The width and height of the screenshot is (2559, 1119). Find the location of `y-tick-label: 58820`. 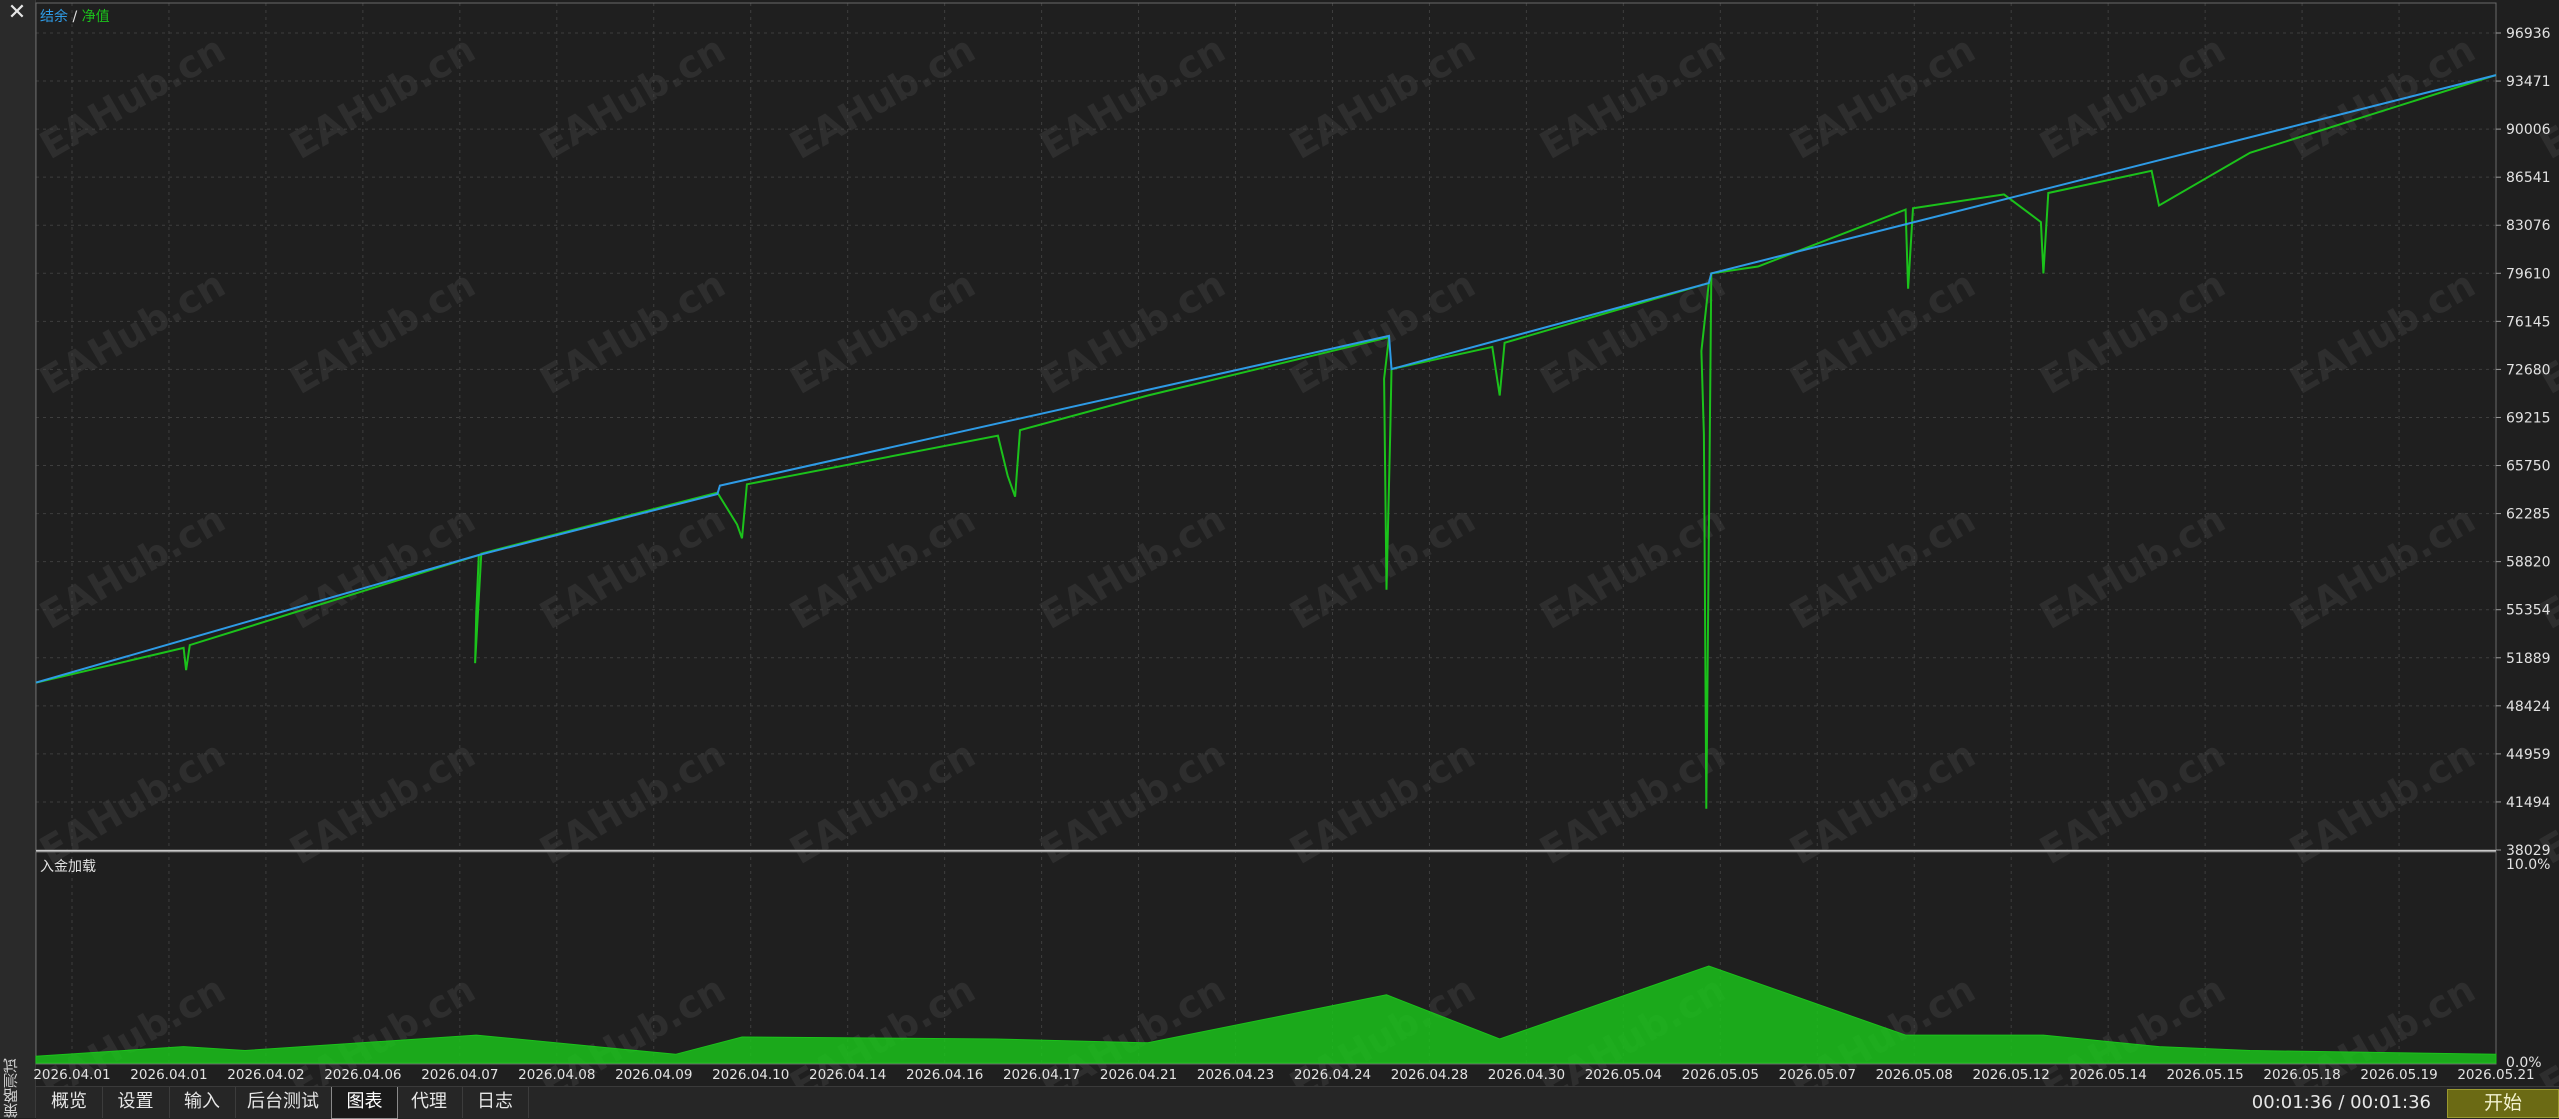

y-tick-label: 58820 is located at coordinates (2528, 563).